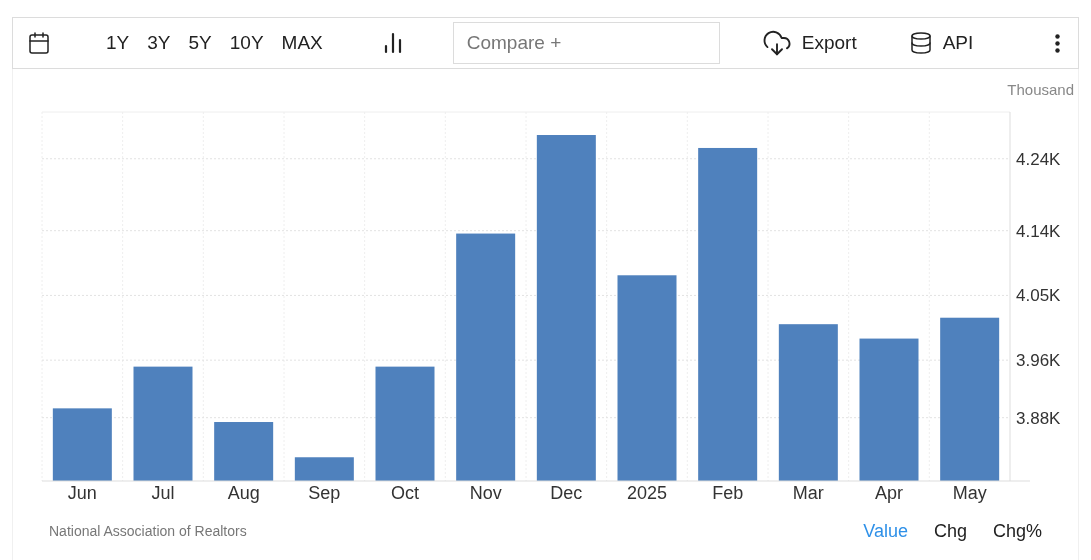  What do you see at coordinates (118, 43) in the screenshot?
I see `range-button: 1Y` at bounding box center [118, 43].